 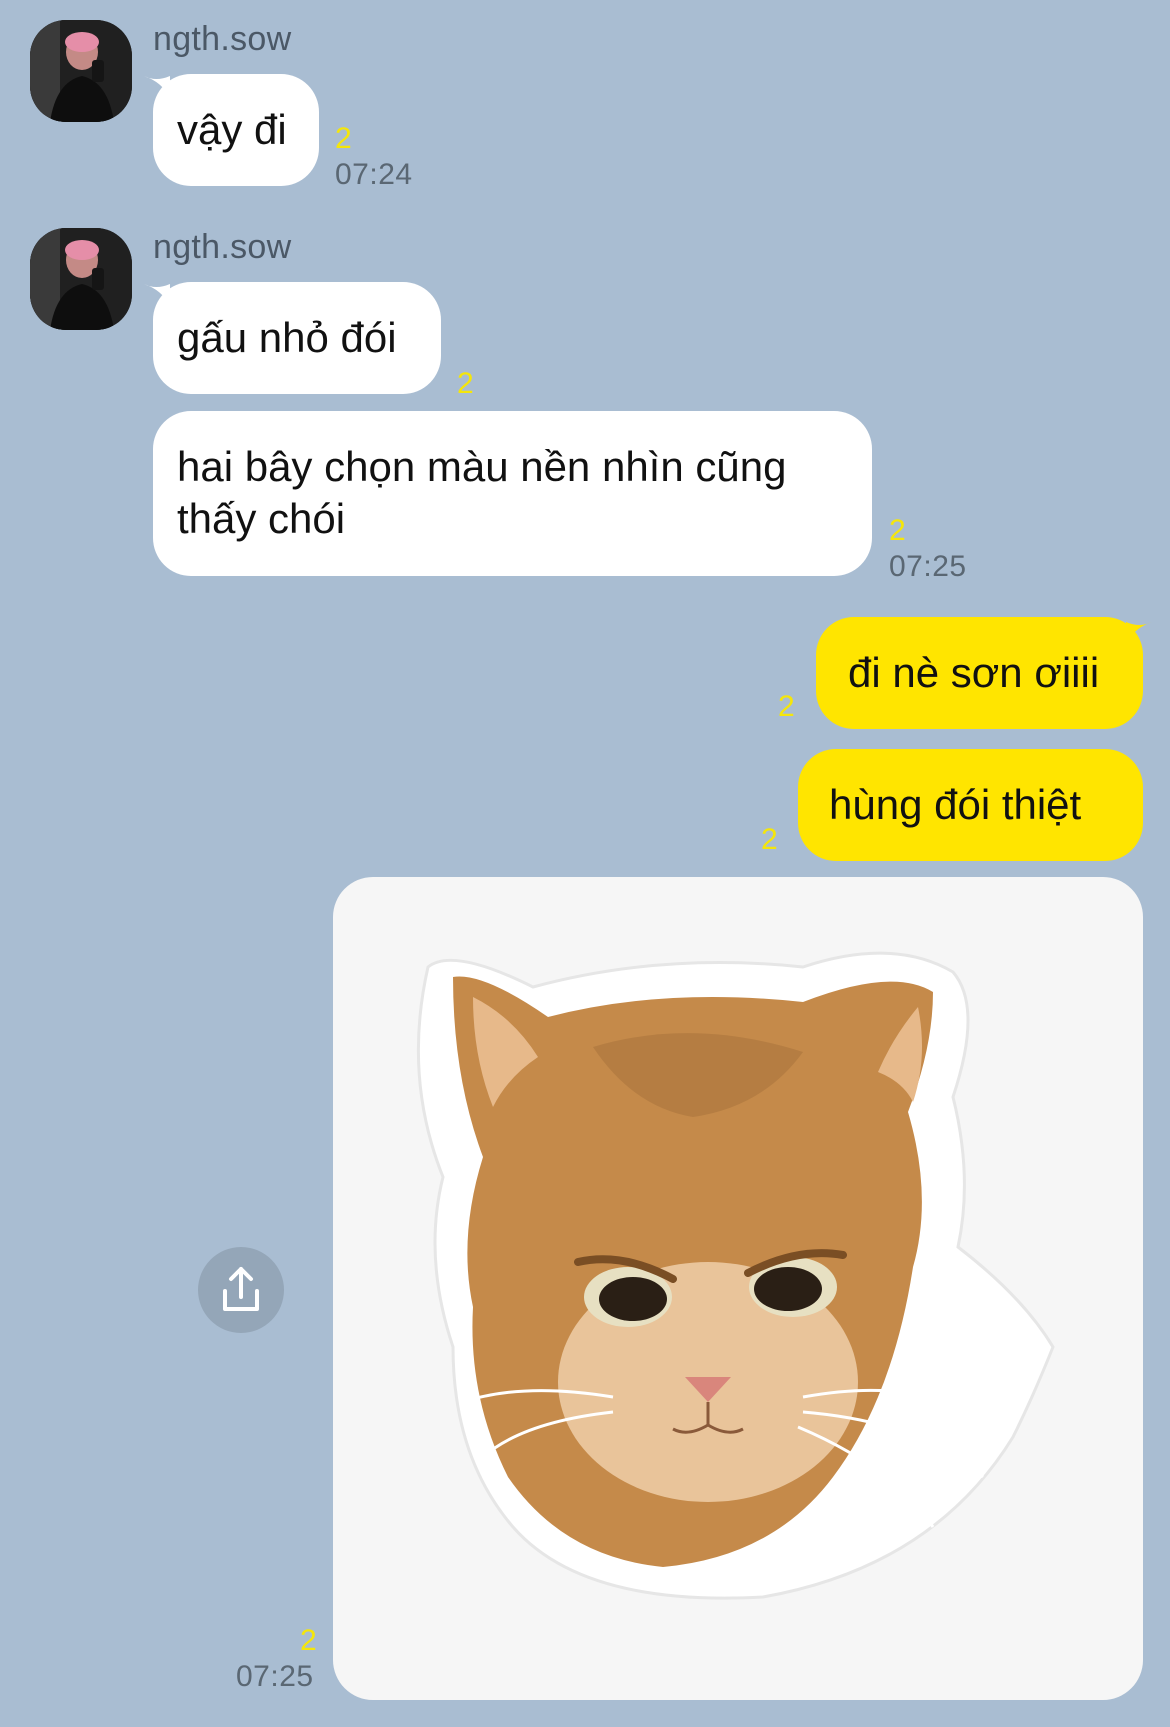 I want to click on message-text-line: hai bây chọn màu nền nhìn cũng, so click(x=482, y=466).